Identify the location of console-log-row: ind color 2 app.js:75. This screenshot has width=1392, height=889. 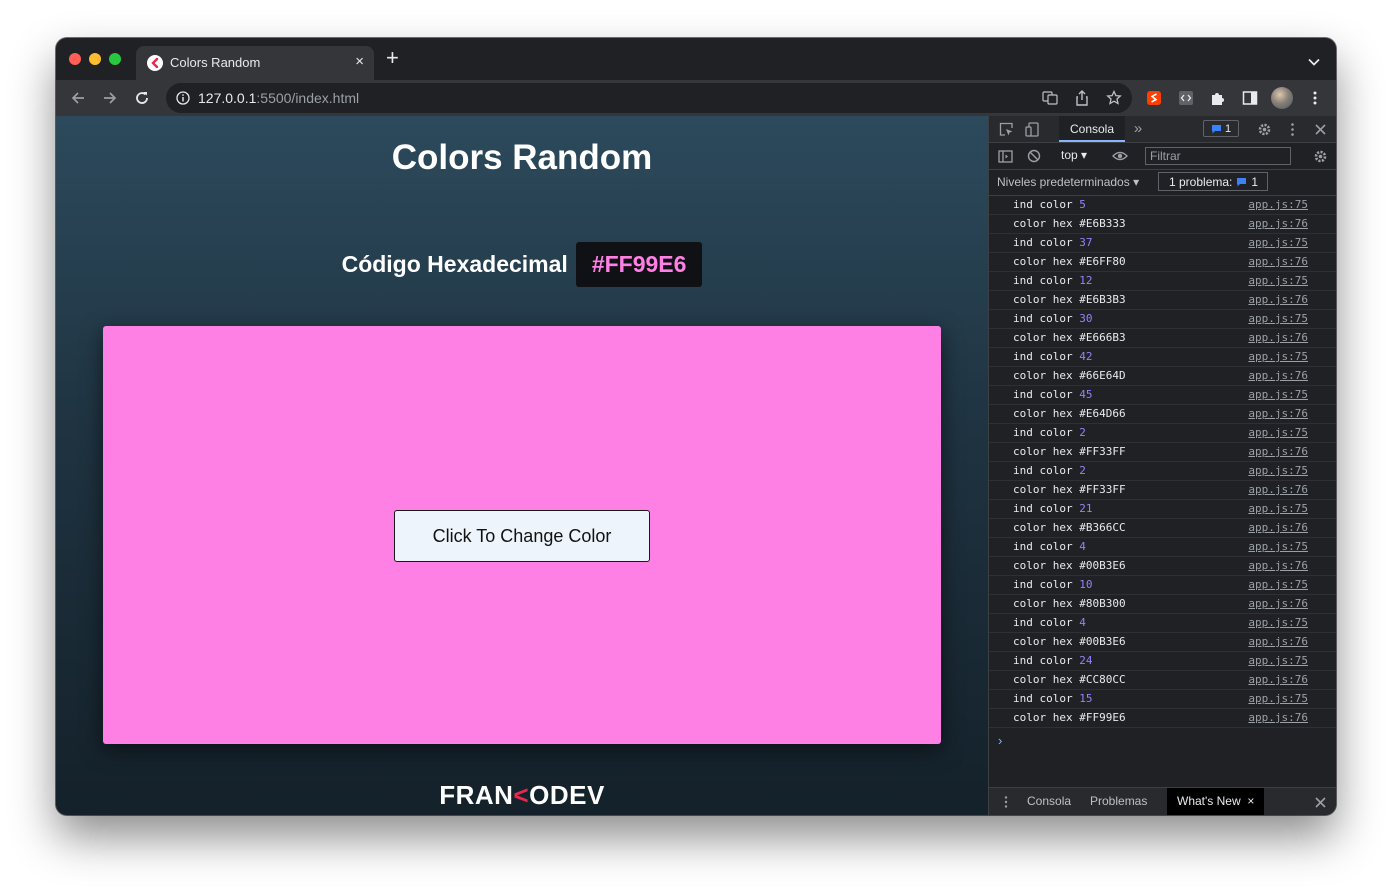
(1162, 471).